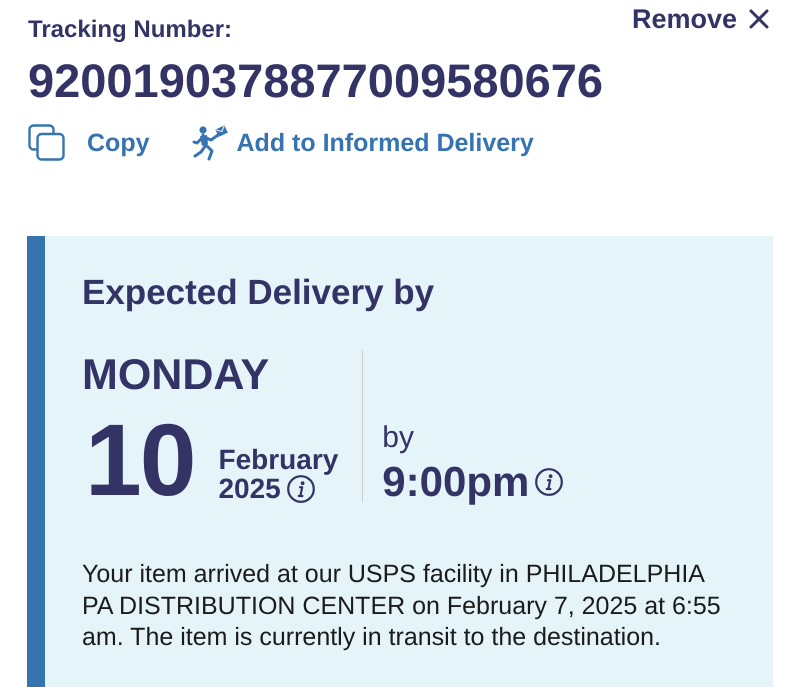 The height and width of the screenshot is (687, 800). I want to click on delivery-time: 9:00pm, so click(456, 482).